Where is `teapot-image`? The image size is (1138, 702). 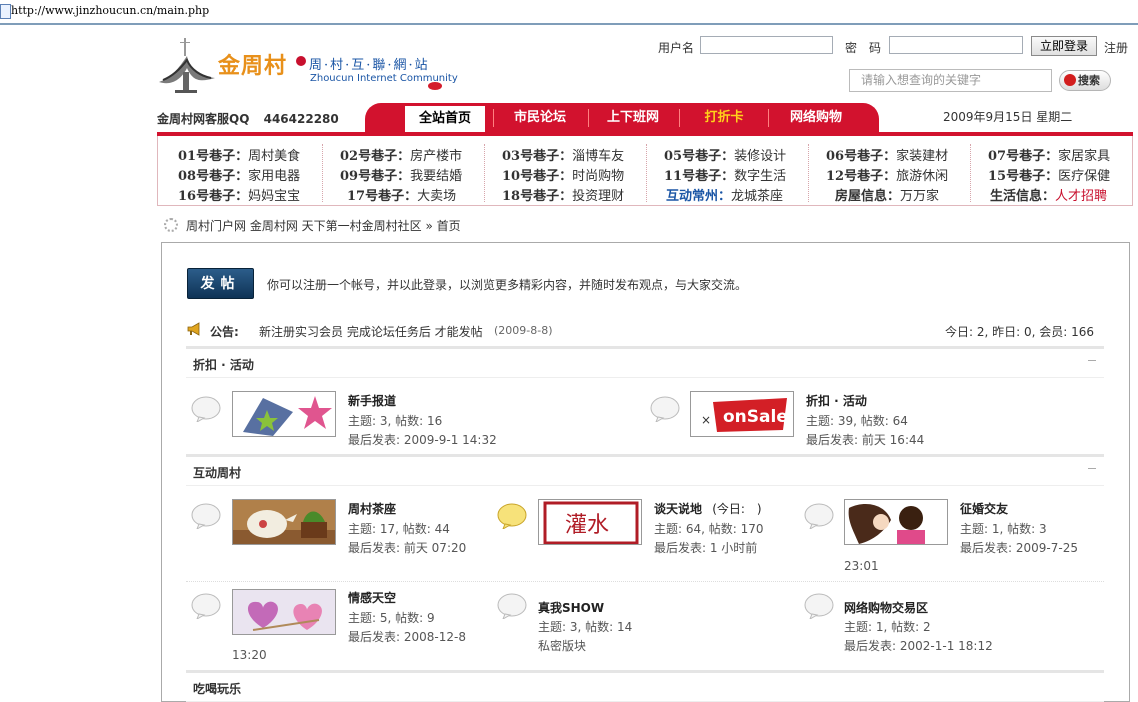 teapot-image is located at coordinates (284, 522).